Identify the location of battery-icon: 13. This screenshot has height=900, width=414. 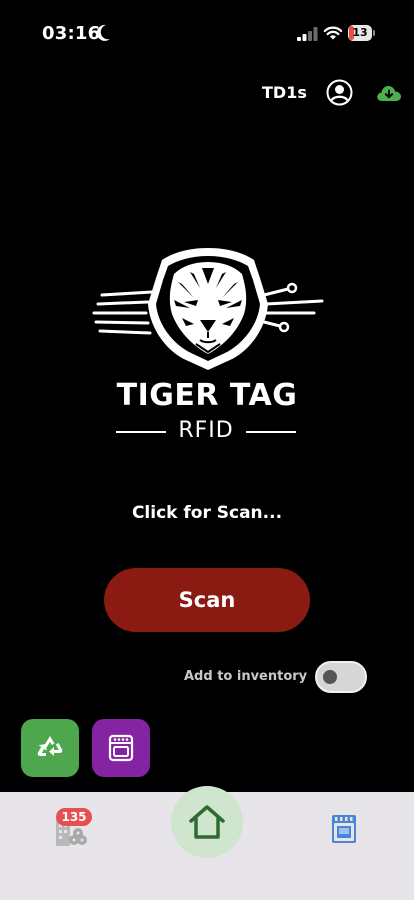
(362, 33).